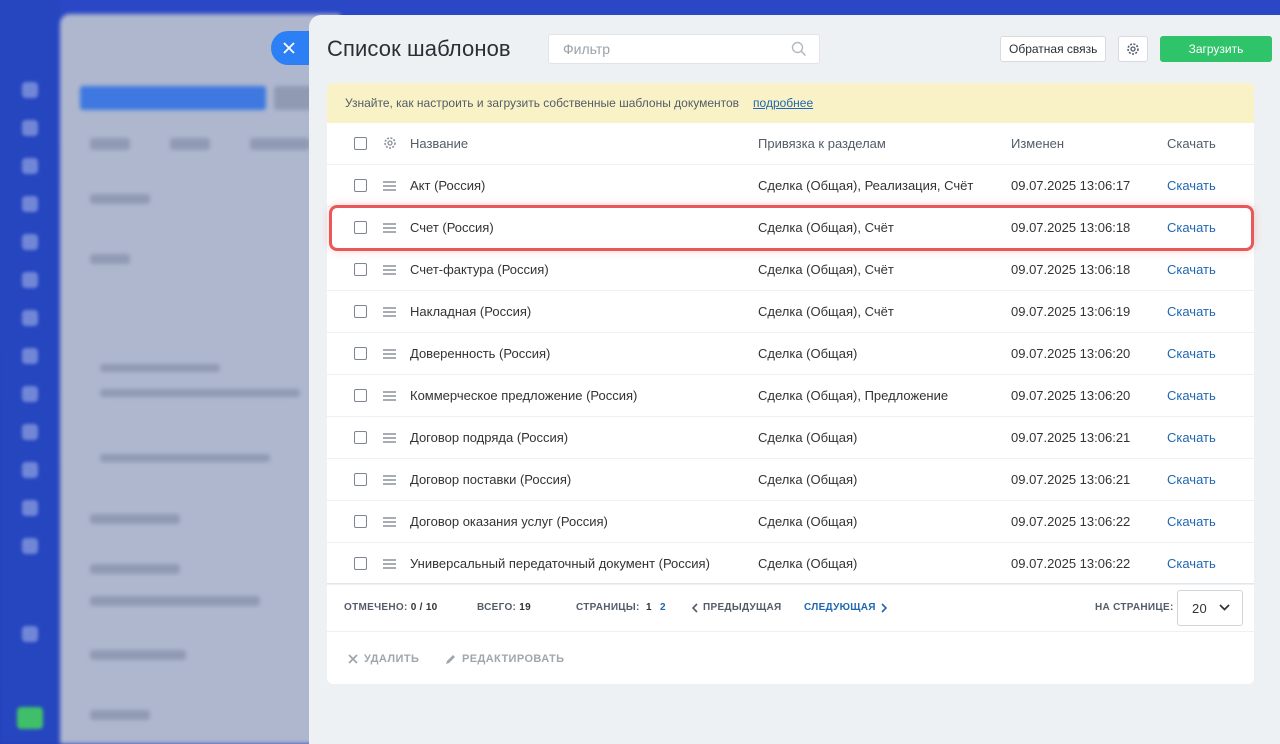 The height and width of the screenshot is (744, 1280). Describe the element at coordinates (1053, 49) in the screenshot. I see `feedback-button: Обратная связь` at that location.